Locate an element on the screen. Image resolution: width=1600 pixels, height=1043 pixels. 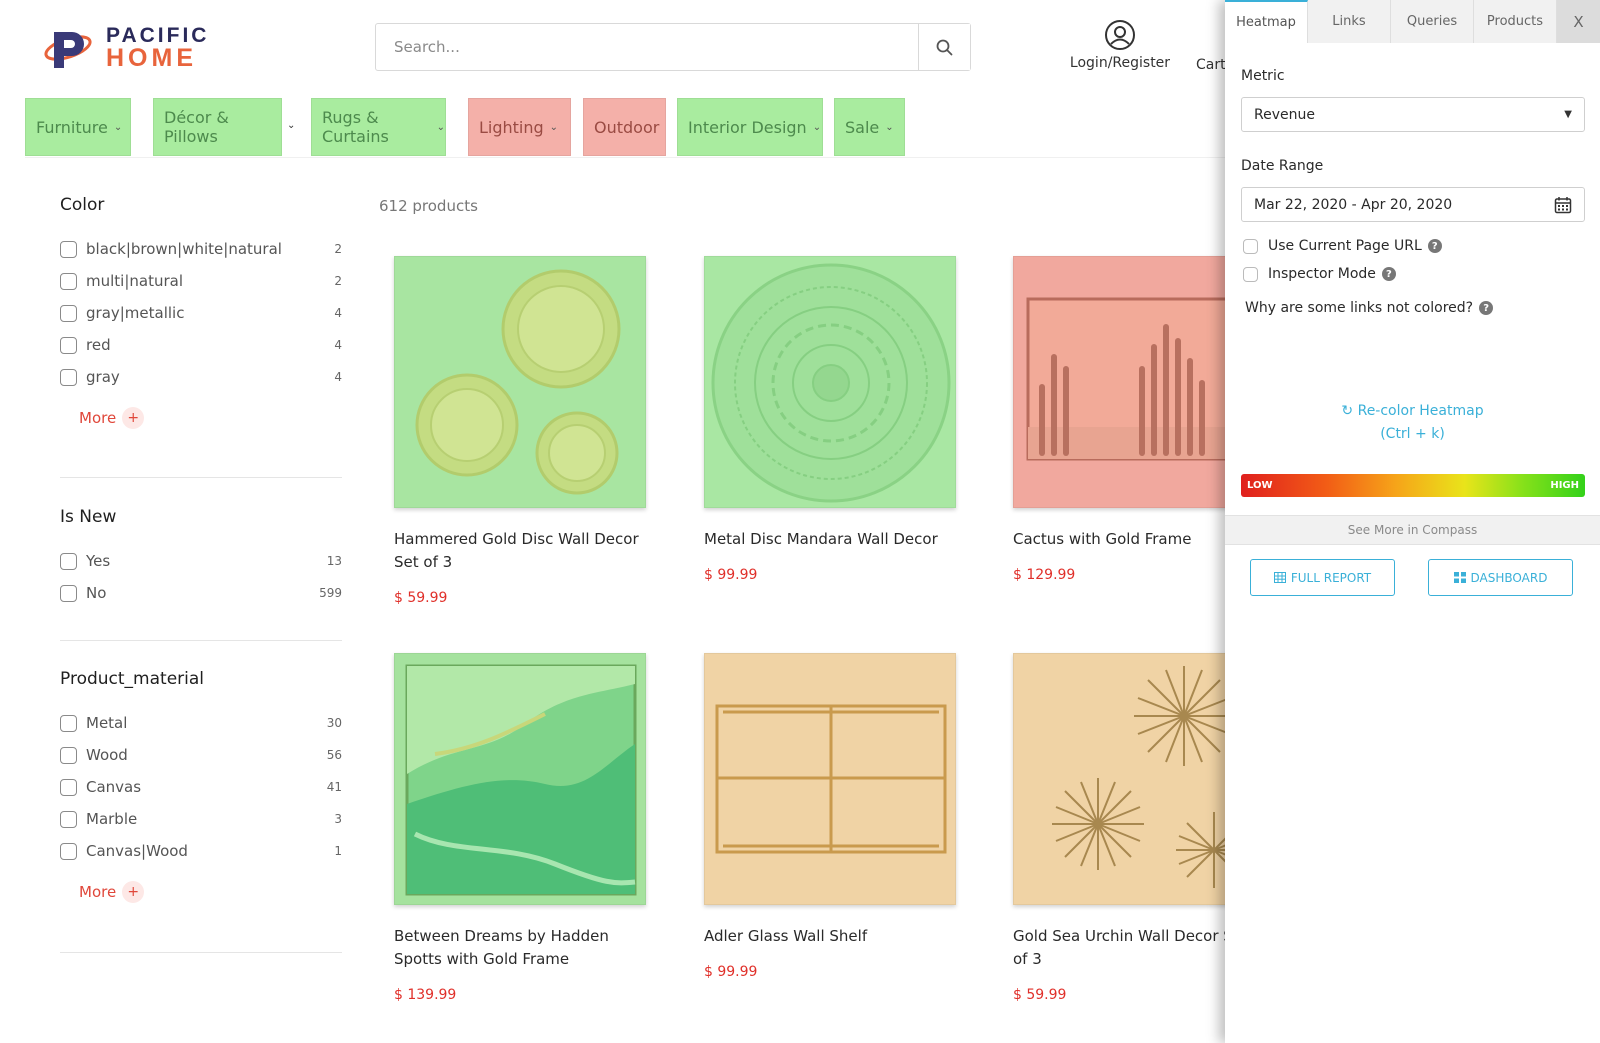
tab-queries: Queries is located at coordinates (1432, 21).